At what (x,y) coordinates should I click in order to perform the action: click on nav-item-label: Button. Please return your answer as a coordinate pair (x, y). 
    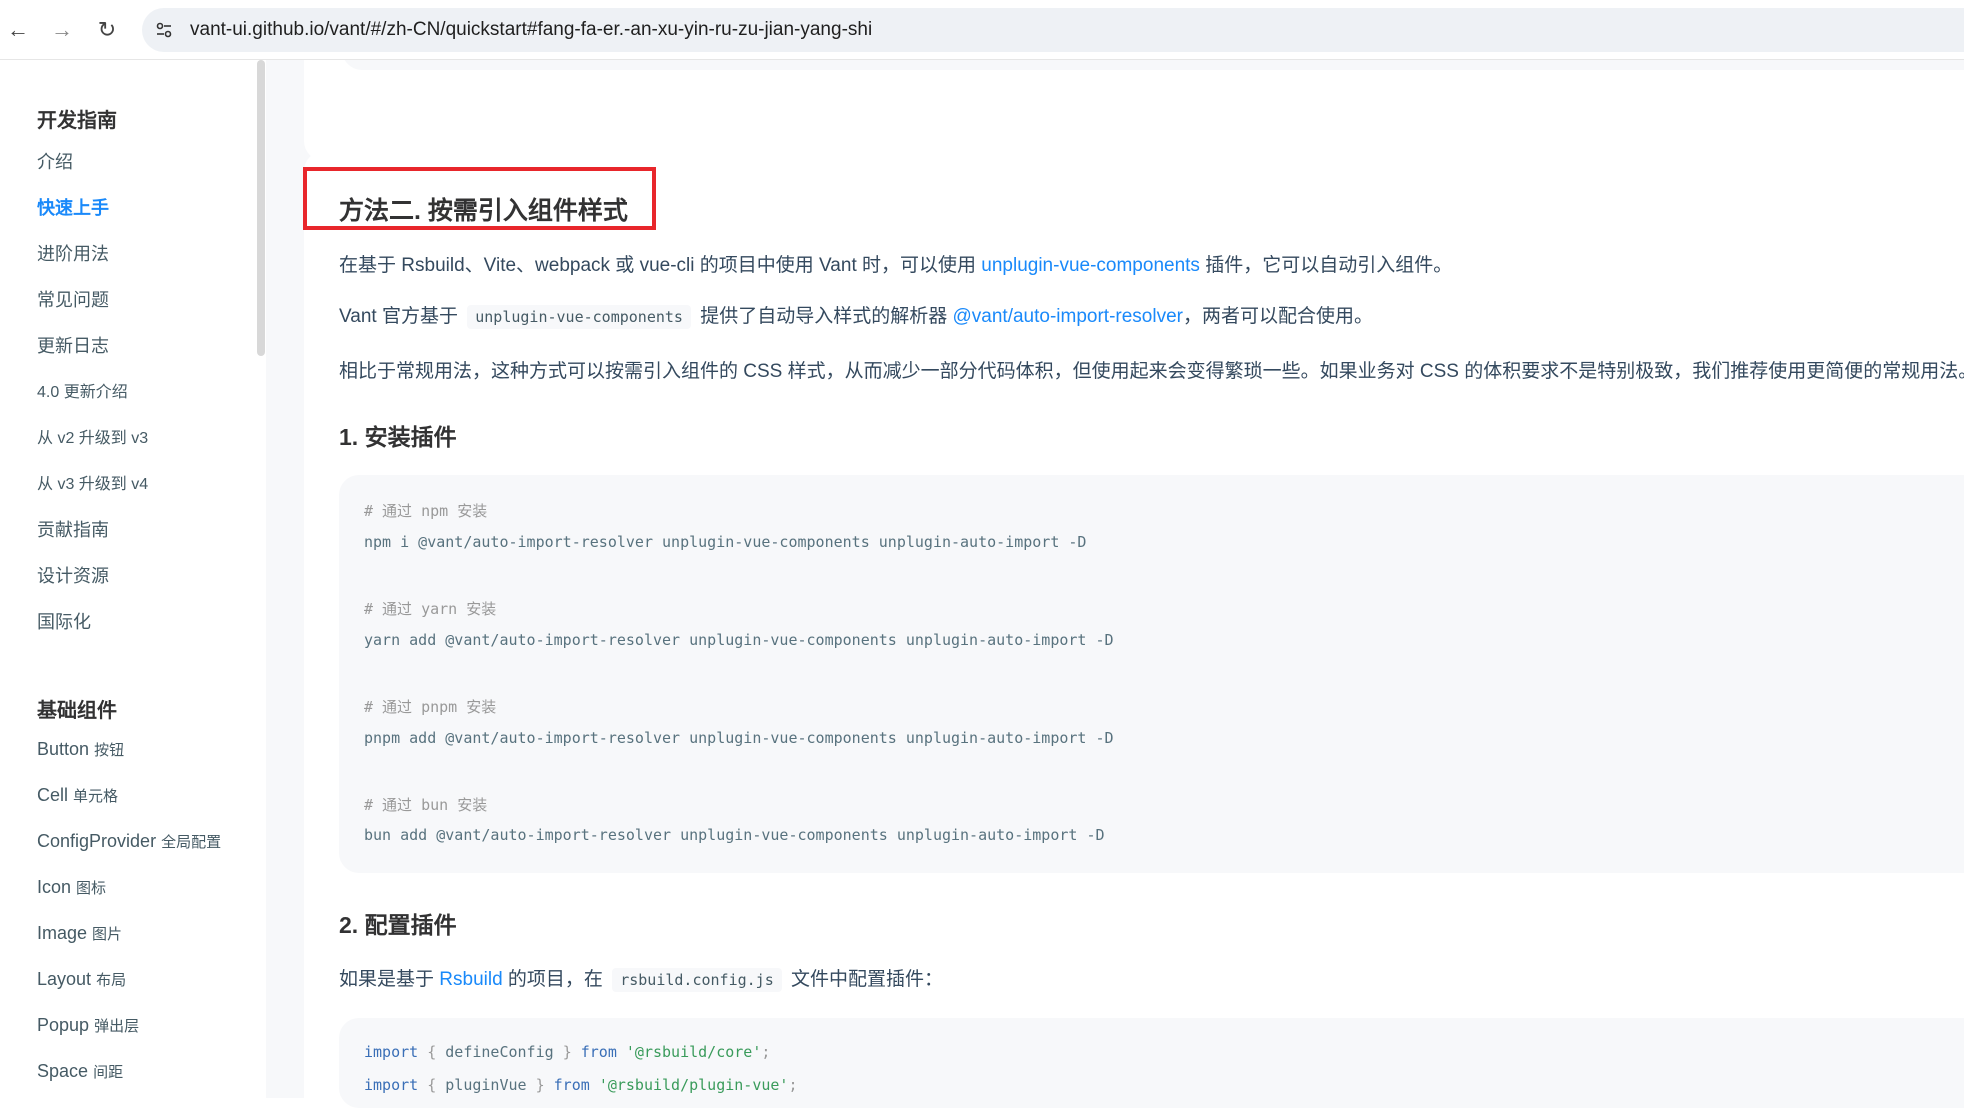
    Looking at the image, I should click on (63, 749).